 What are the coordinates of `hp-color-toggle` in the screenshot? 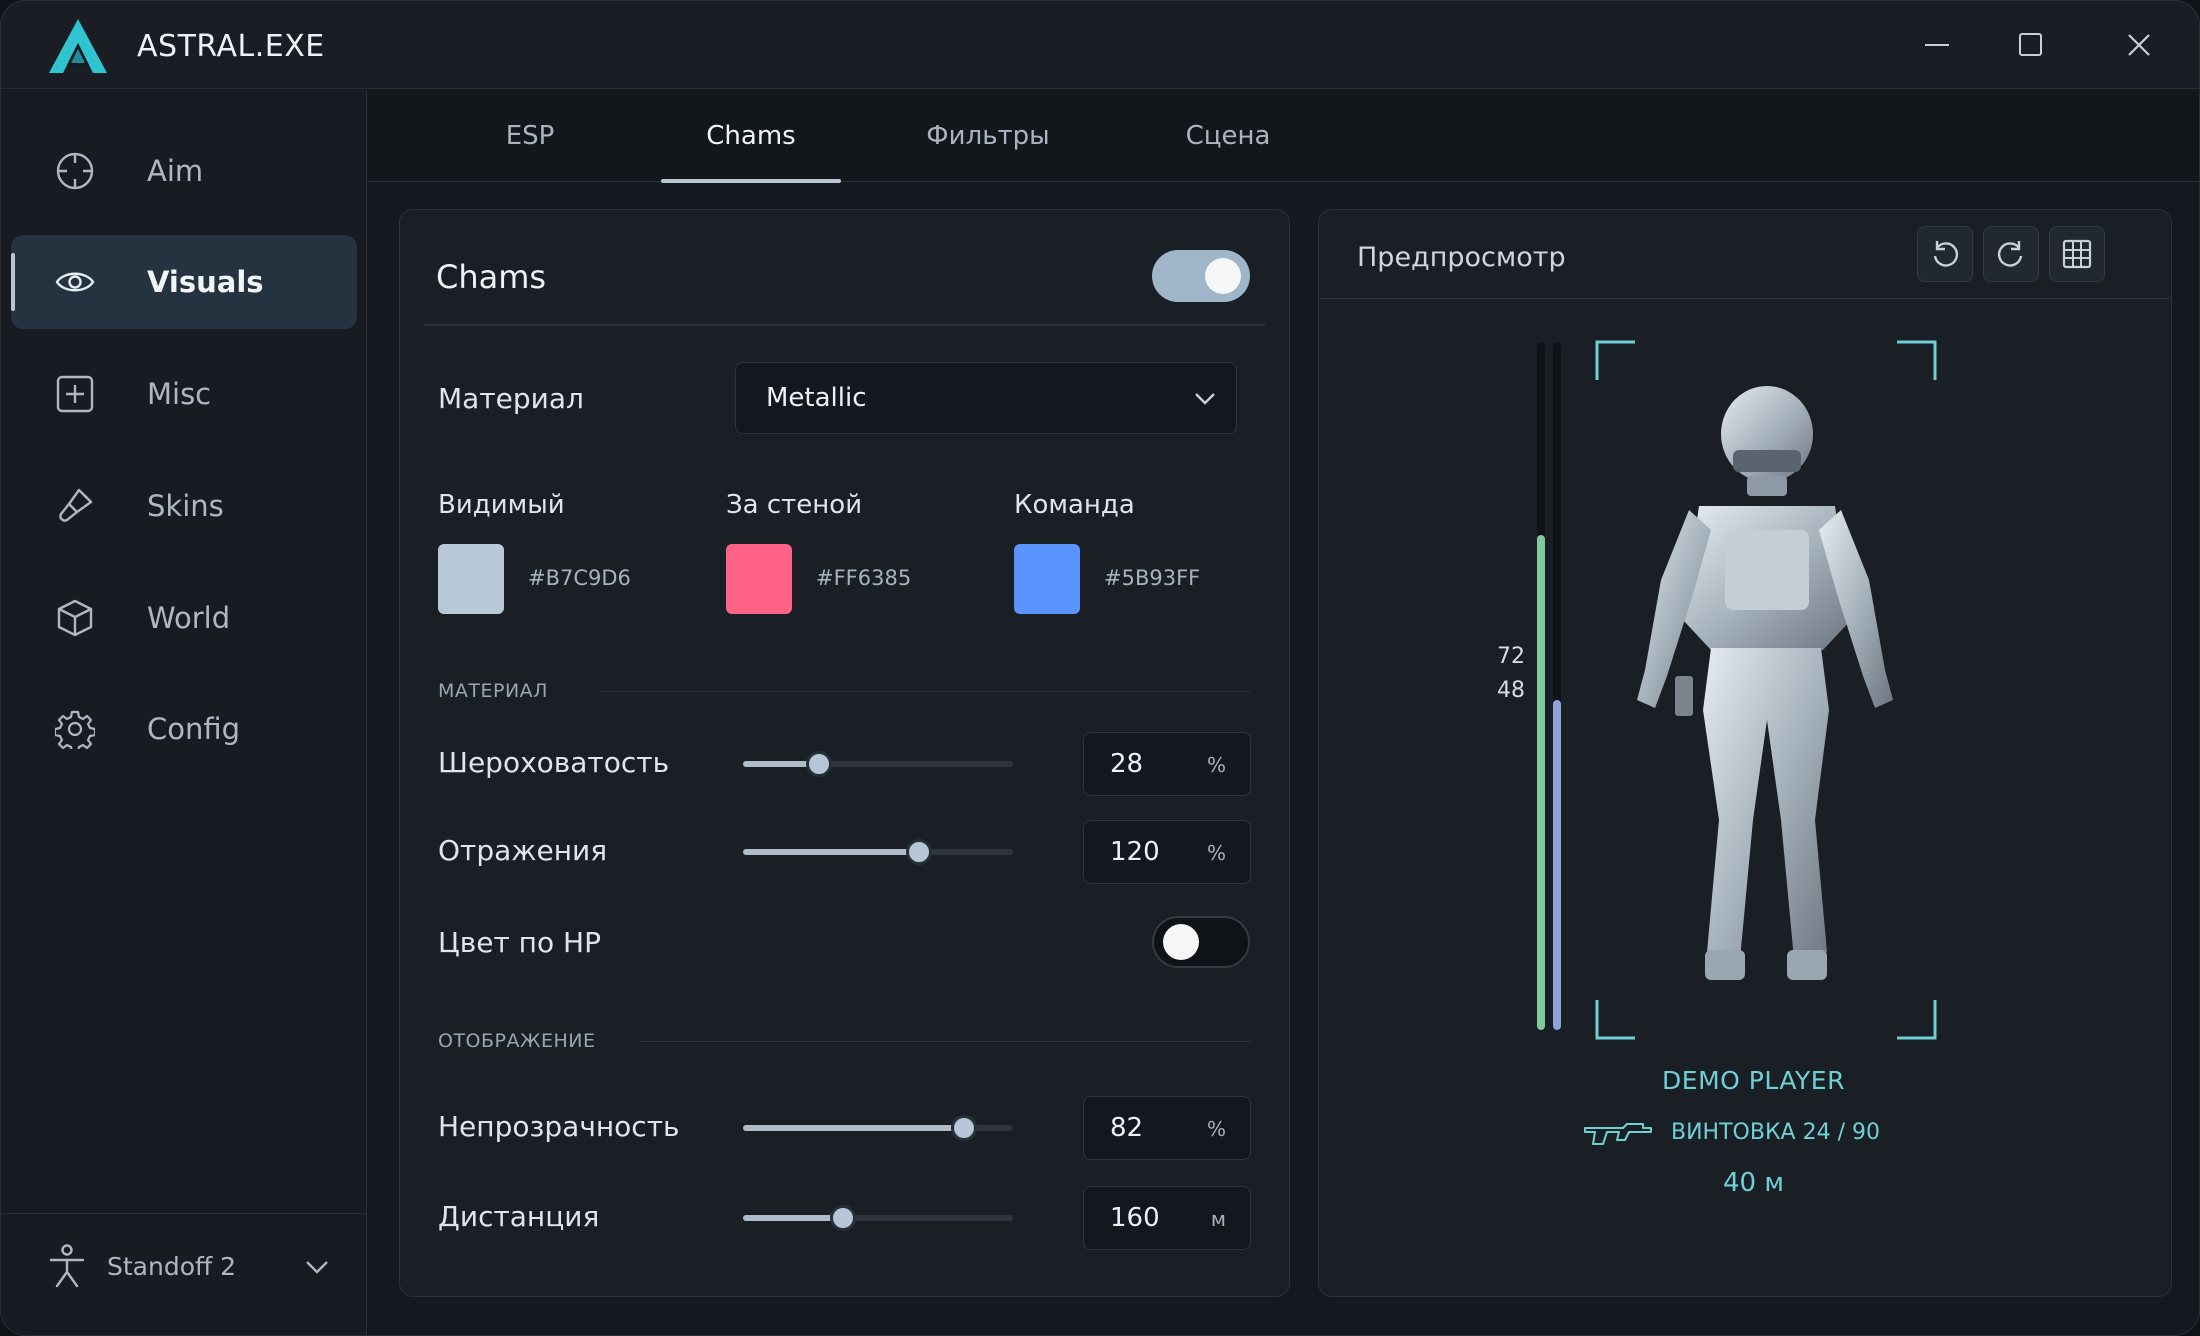 It's located at (1201, 942).